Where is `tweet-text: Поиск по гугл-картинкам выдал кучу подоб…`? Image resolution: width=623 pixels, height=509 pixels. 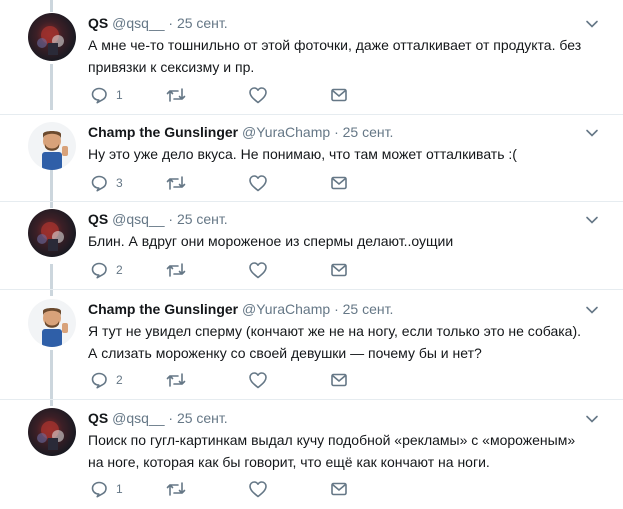 tweet-text: Поиск по гугл-картинкам выдал кучу подоб… is located at coordinates (332, 451).